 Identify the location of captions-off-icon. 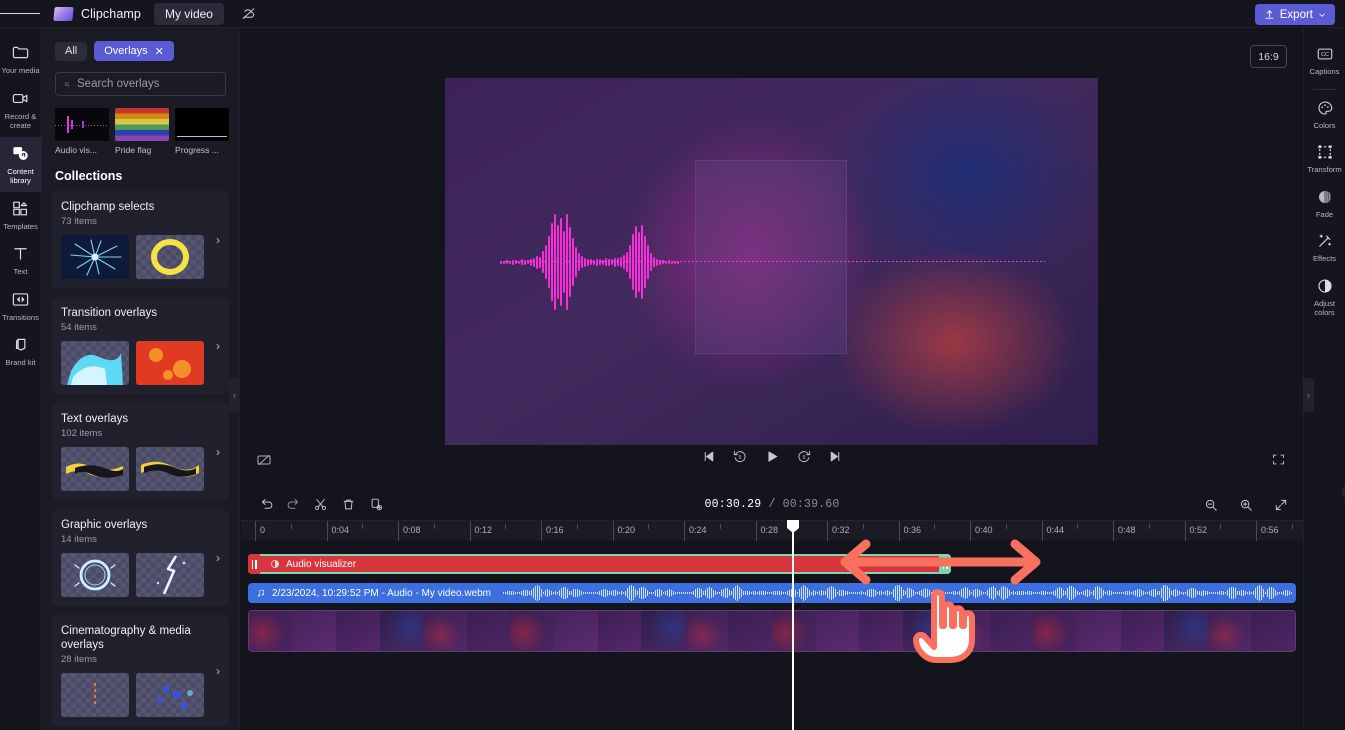
(264, 460).